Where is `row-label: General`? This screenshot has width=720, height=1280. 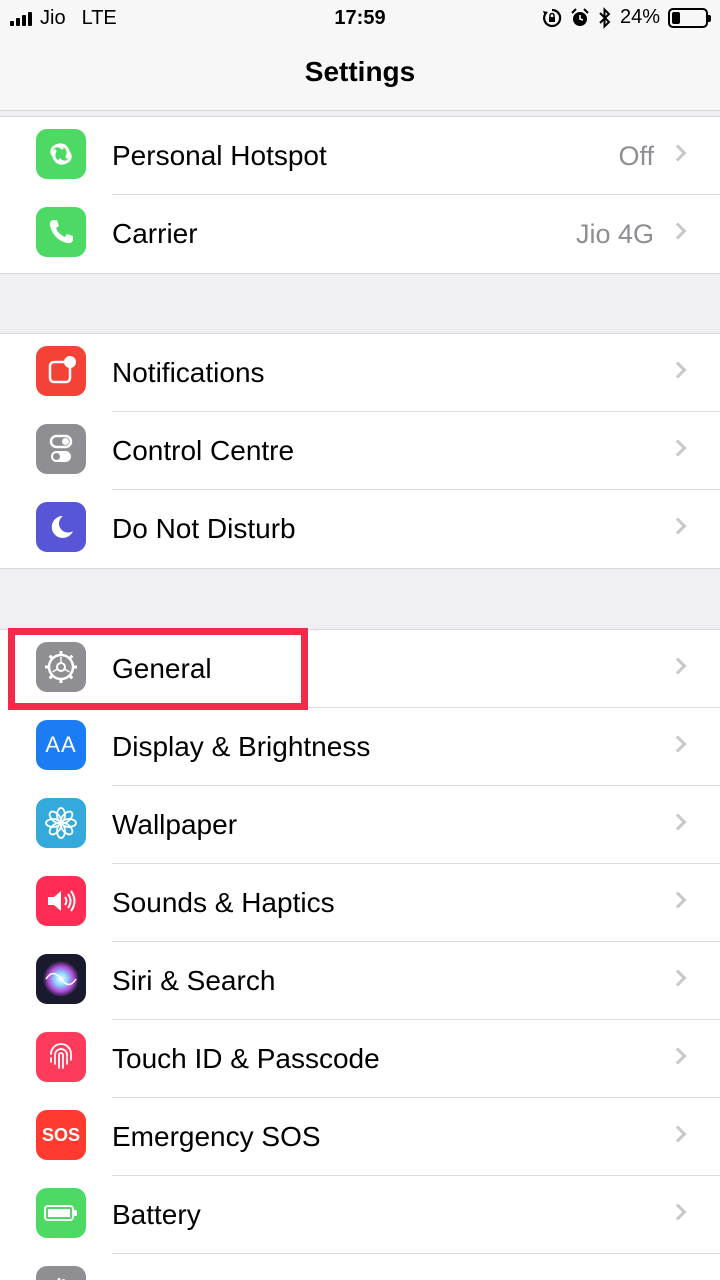 row-label: General is located at coordinates (162, 668).